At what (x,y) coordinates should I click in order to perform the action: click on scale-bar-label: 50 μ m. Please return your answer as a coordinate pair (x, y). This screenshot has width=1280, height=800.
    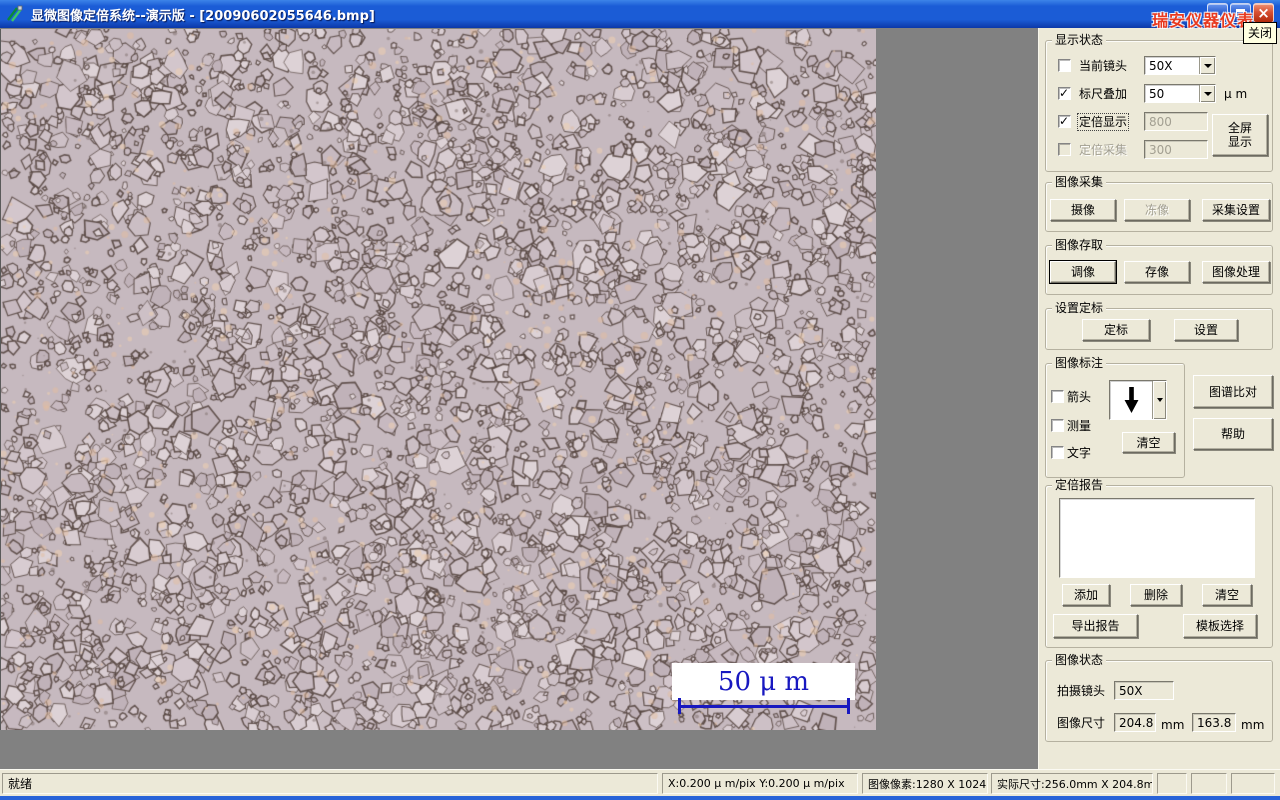
    Looking at the image, I should click on (763, 681).